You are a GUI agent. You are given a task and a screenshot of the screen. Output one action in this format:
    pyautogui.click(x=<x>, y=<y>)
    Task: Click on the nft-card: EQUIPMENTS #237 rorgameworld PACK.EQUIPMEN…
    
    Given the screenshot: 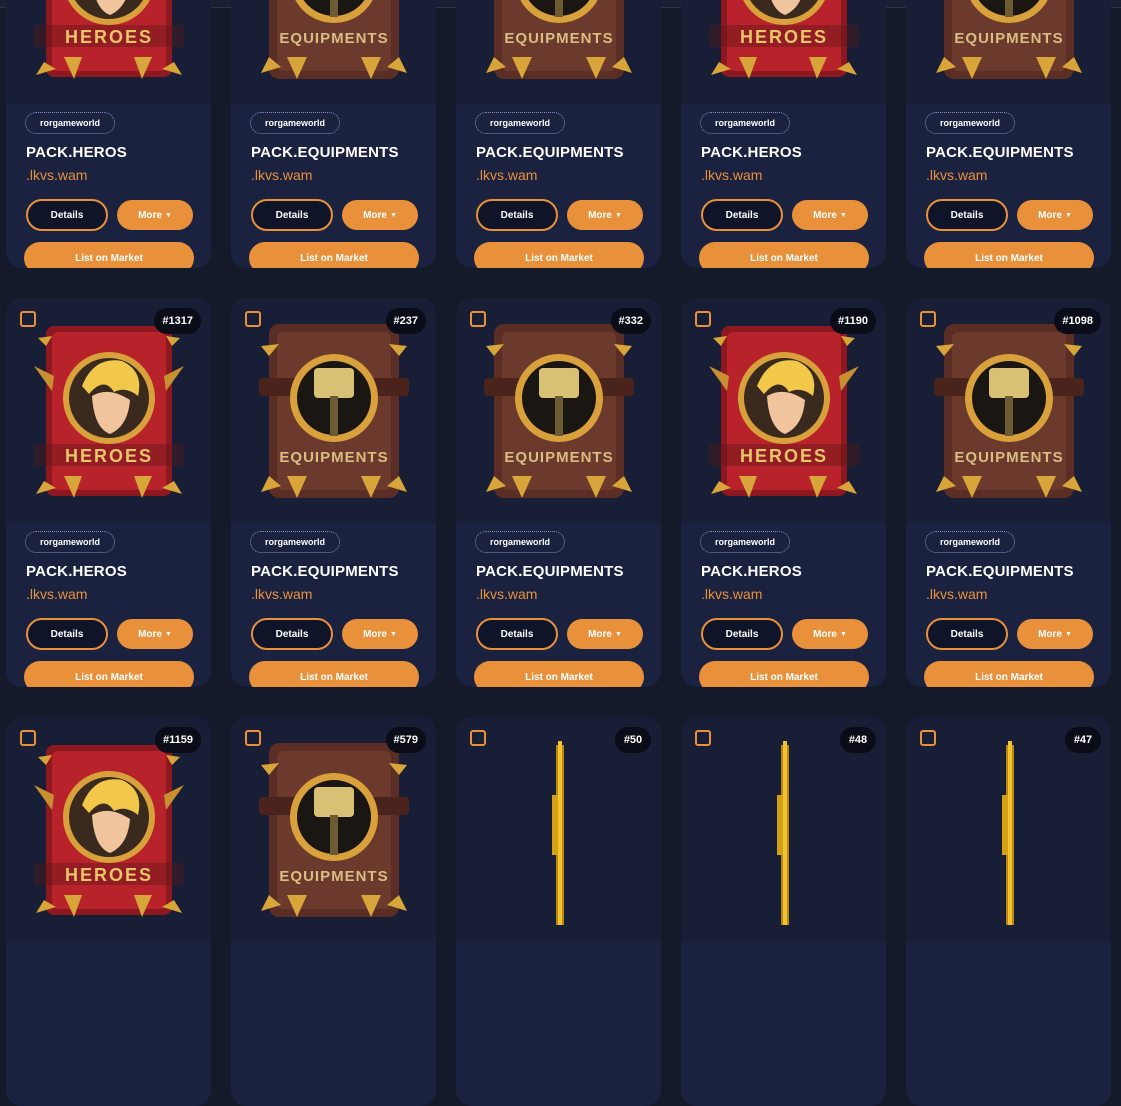 What is the action you would take?
    pyautogui.click(x=333, y=492)
    